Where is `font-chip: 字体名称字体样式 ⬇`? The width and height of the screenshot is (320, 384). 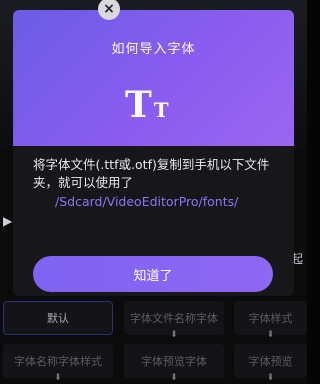
font-chip: 字体名称字体样式 ⬇ is located at coordinates (58, 363).